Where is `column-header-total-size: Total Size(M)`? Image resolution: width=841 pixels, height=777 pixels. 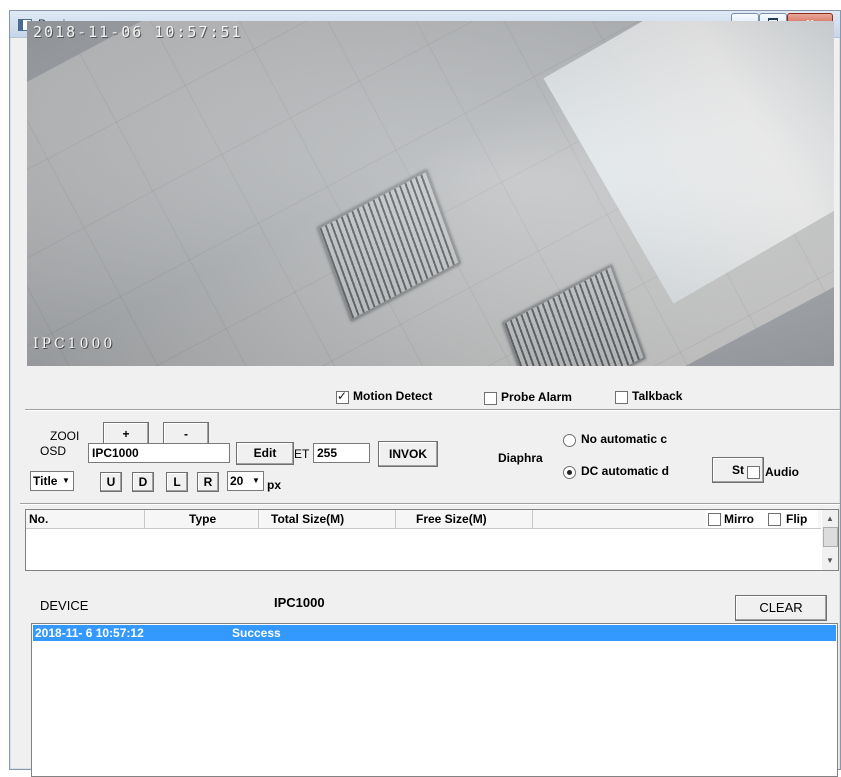 column-header-total-size: Total Size(M) is located at coordinates (327, 519).